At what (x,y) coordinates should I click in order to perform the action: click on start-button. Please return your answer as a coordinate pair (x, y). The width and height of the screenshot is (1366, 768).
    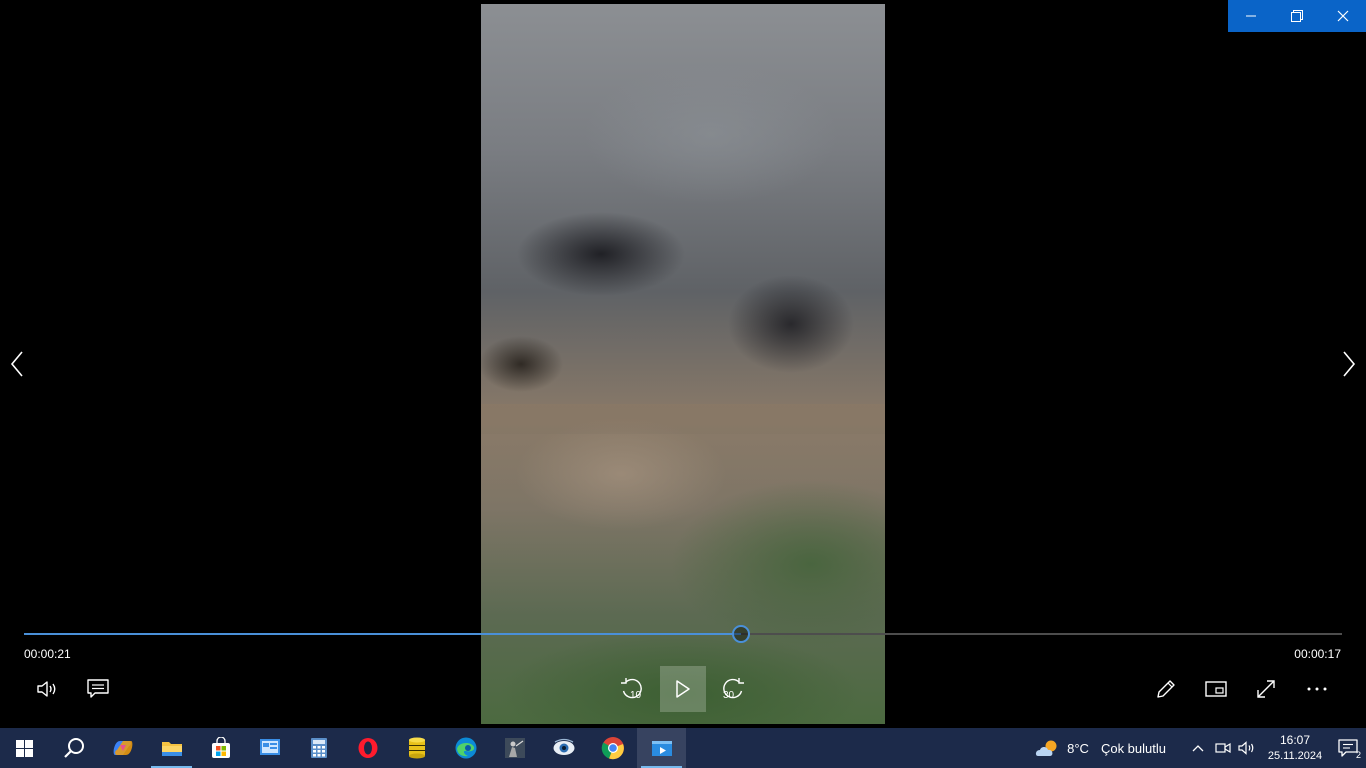
    Looking at the image, I should click on (24, 748).